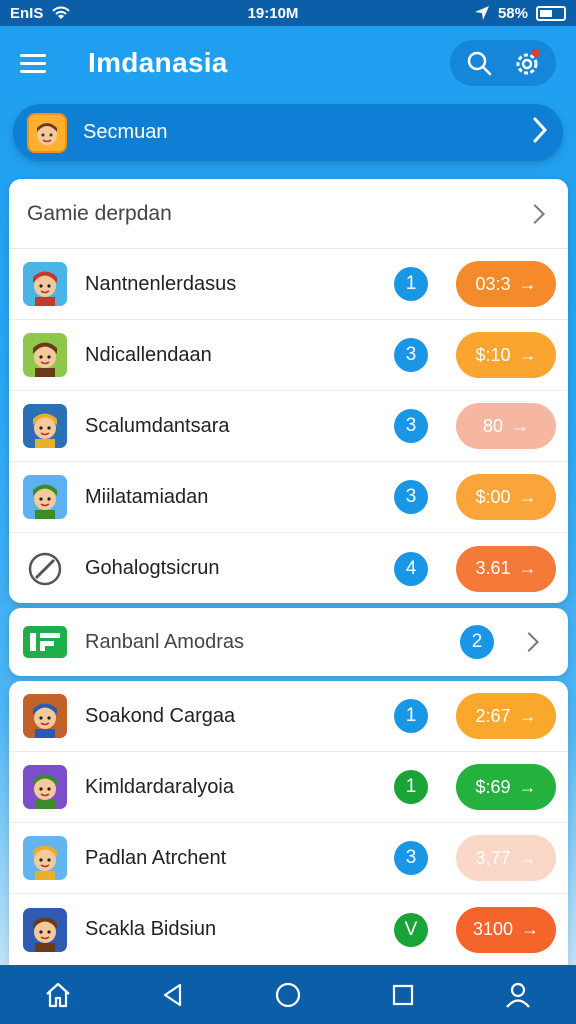  What do you see at coordinates (288, 355) in the screenshot?
I see `game-row: Ndicallendaan 3 $:10 →` at bounding box center [288, 355].